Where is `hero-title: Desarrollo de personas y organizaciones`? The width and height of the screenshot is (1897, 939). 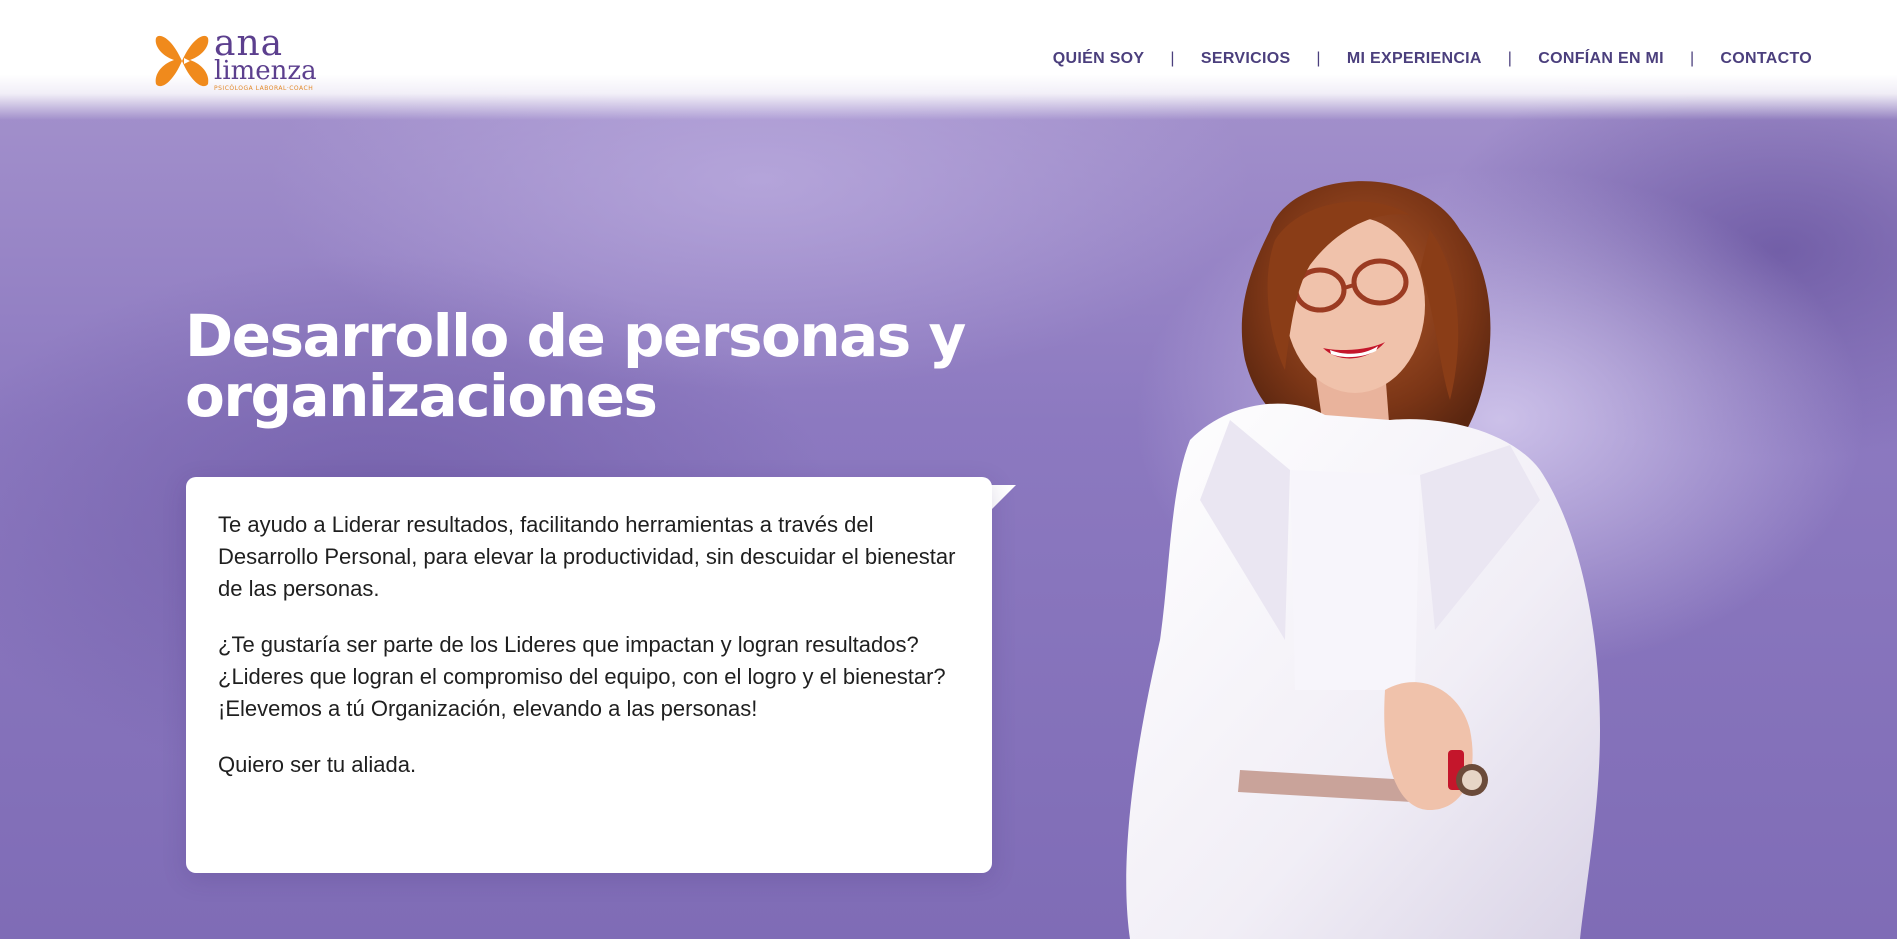 hero-title: Desarrollo de personas y organizaciones is located at coordinates (595, 366).